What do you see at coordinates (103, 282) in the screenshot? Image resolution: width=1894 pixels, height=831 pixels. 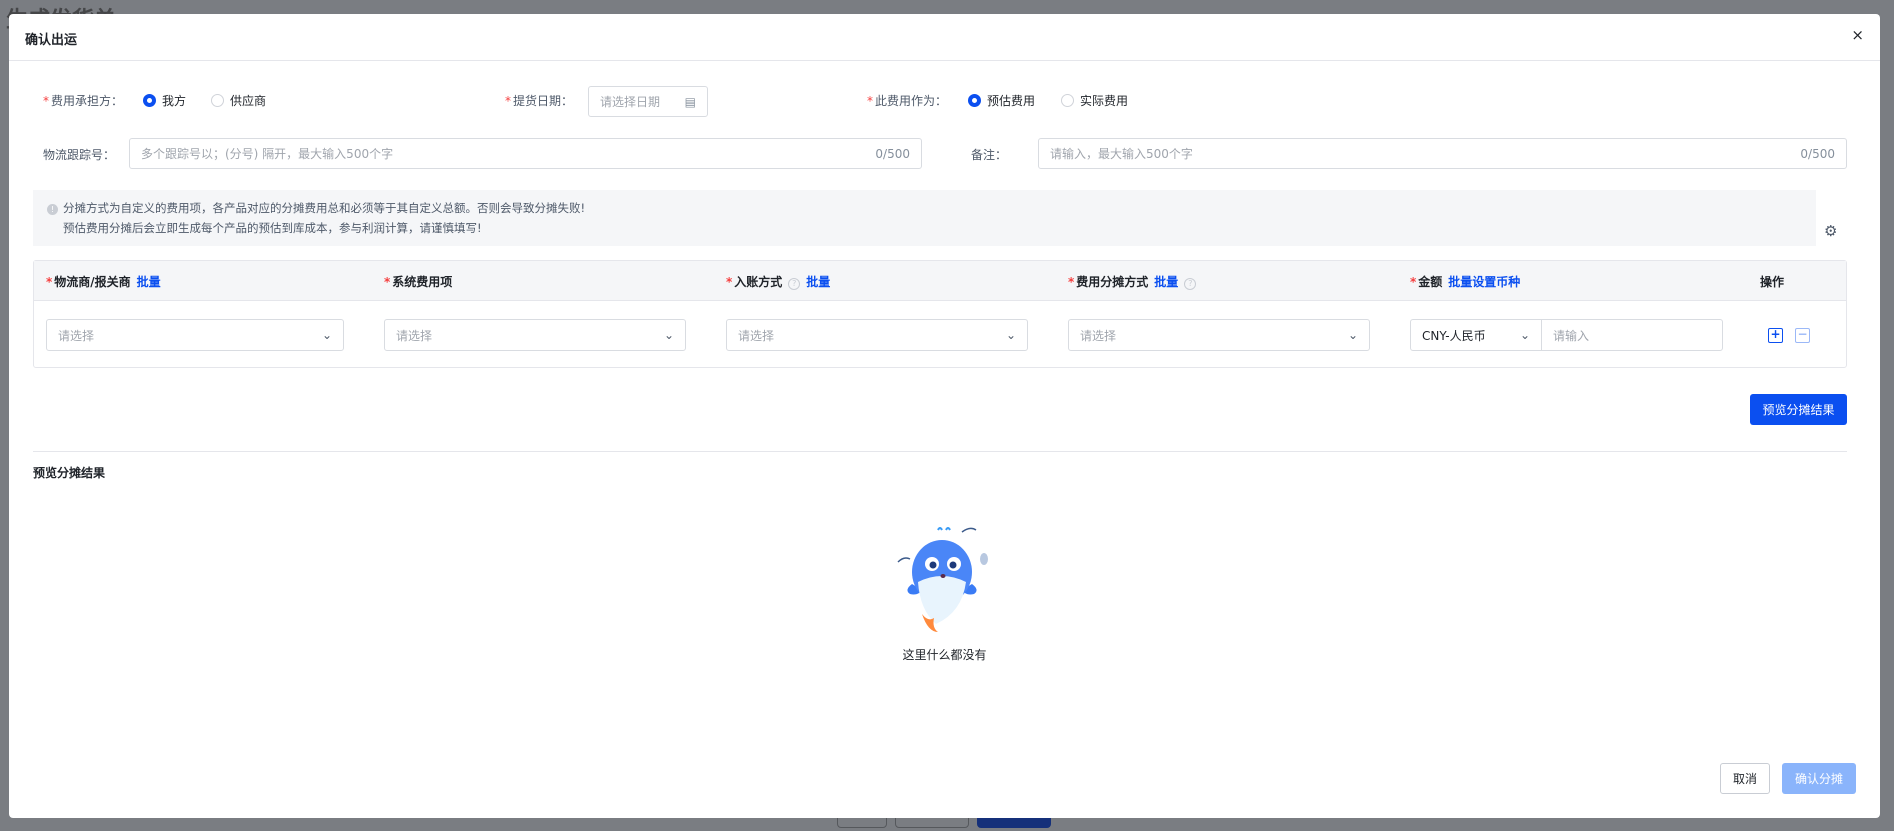 I see `column-header-logistics: * 物流商/报关商 批量` at bounding box center [103, 282].